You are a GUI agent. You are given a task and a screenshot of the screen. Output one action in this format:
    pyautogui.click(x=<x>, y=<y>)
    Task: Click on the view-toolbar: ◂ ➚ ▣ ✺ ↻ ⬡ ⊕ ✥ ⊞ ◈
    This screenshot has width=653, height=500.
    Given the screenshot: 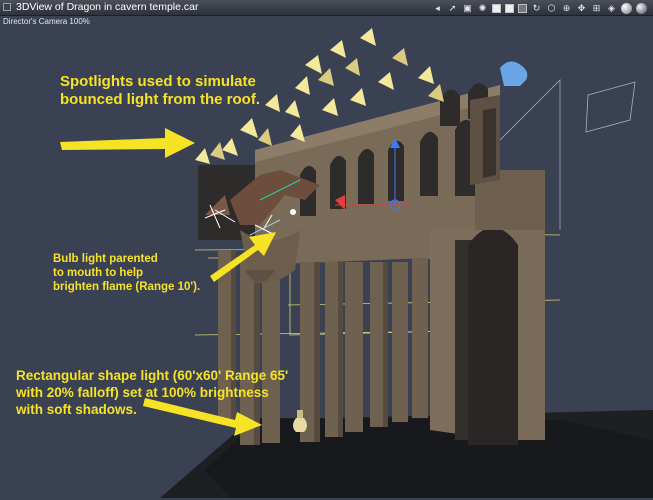 What is the action you would take?
    pyautogui.click(x=539, y=8)
    